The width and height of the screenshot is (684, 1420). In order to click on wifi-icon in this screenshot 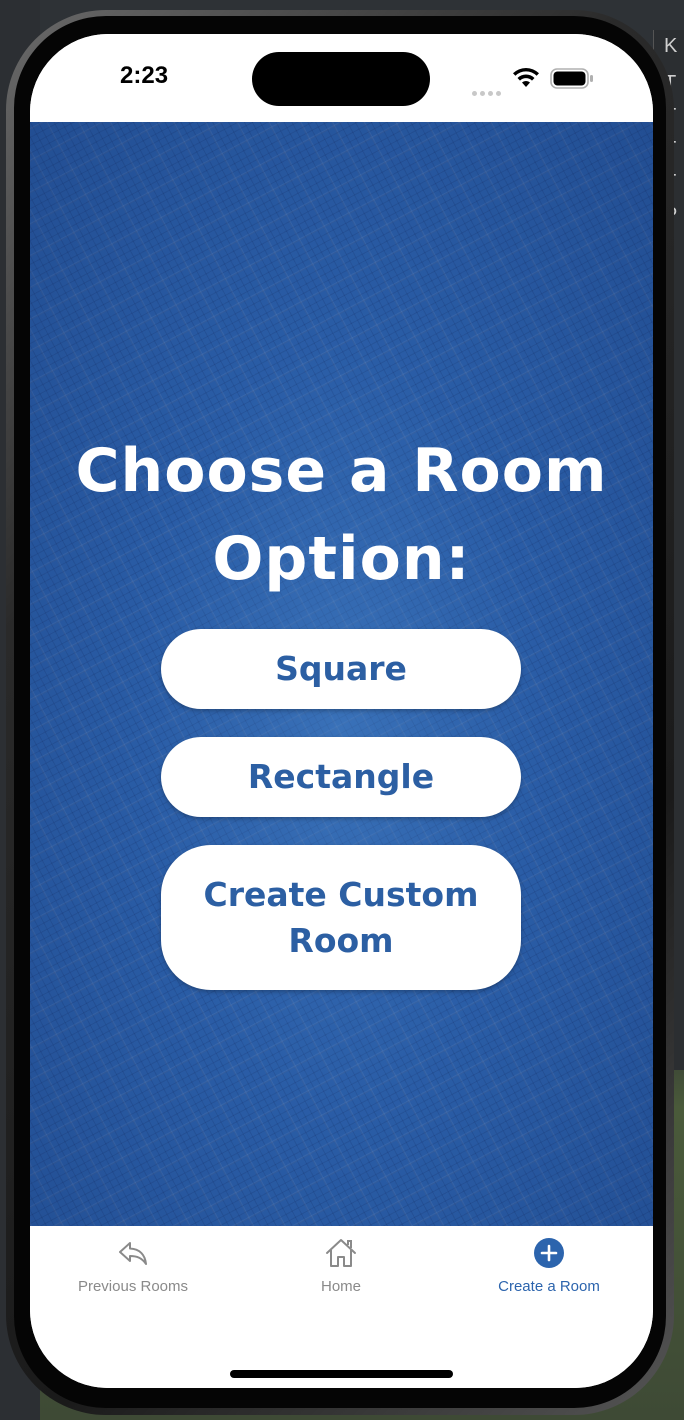, I will do `click(526, 77)`.